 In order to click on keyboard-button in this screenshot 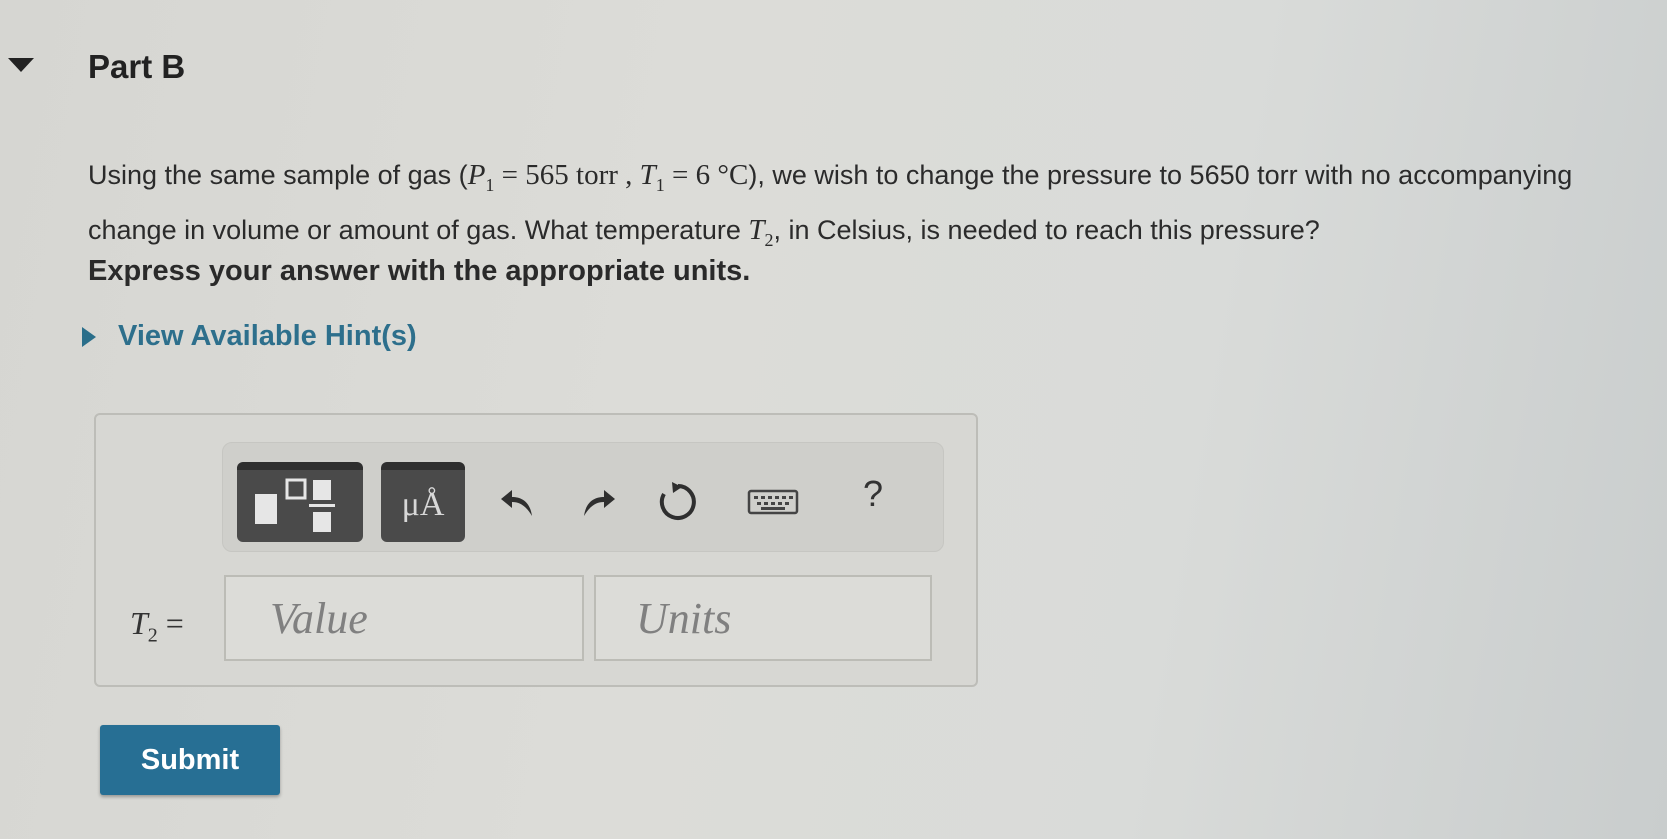, I will do `click(773, 502)`.